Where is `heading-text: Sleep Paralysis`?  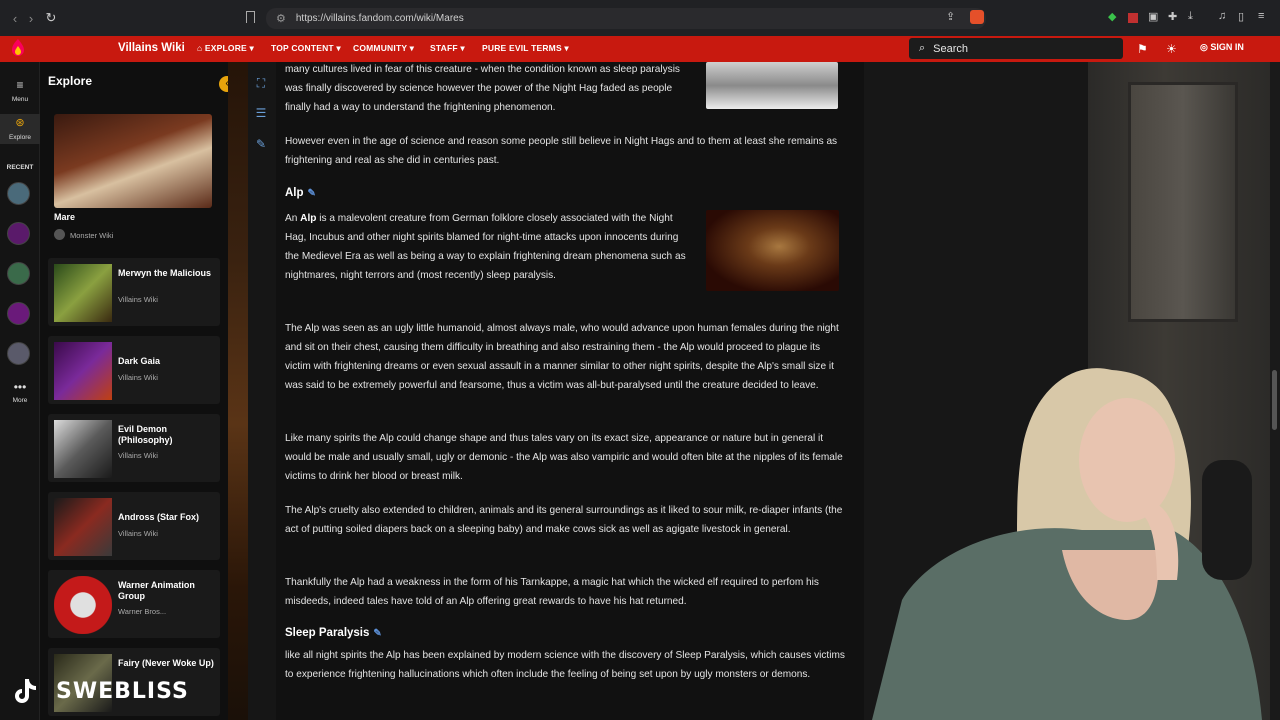 heading-text: Sleep Paralysis is located at coordinates (327, 633).